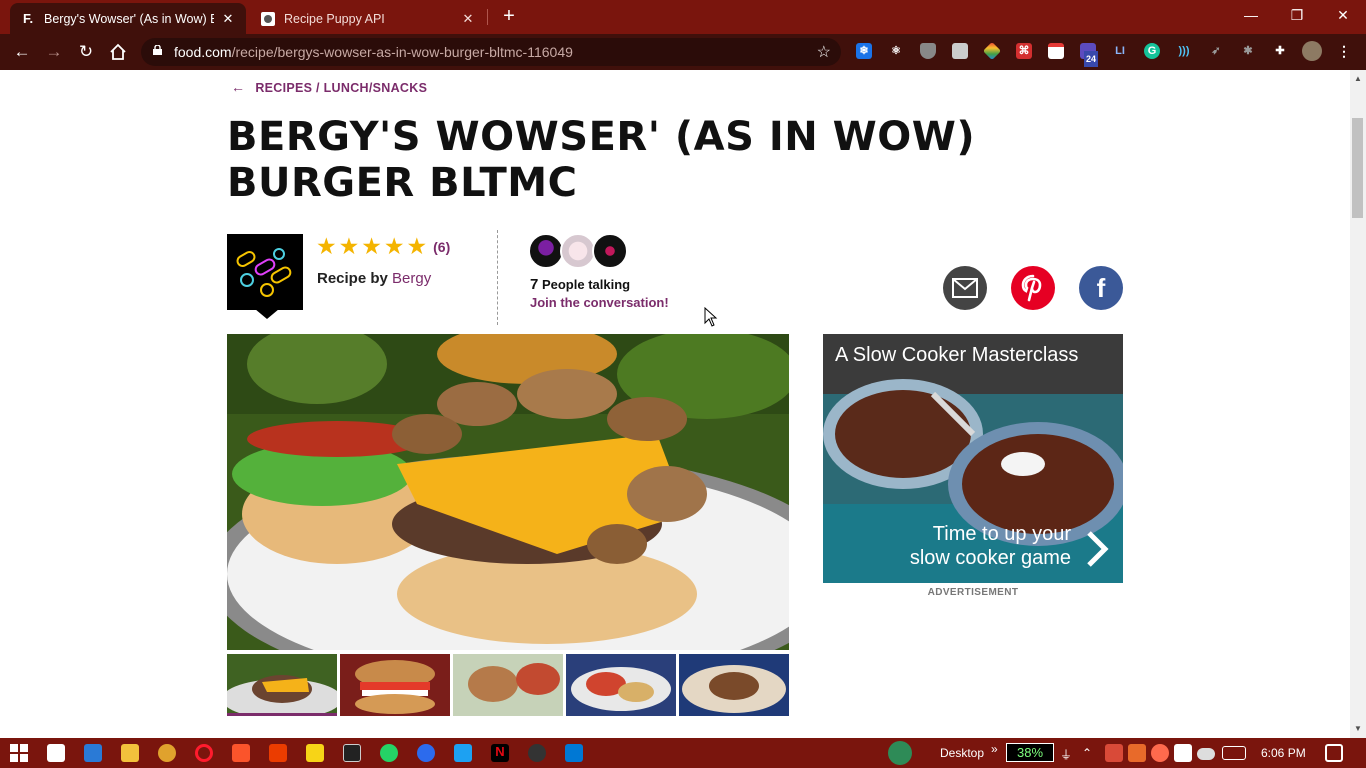 This screenshot has height=768, width=1366. What do you see at coordinates (1101, 288) in the screenshot?
I see `facebook-share-button: f` at bounding box center [1101, 288].